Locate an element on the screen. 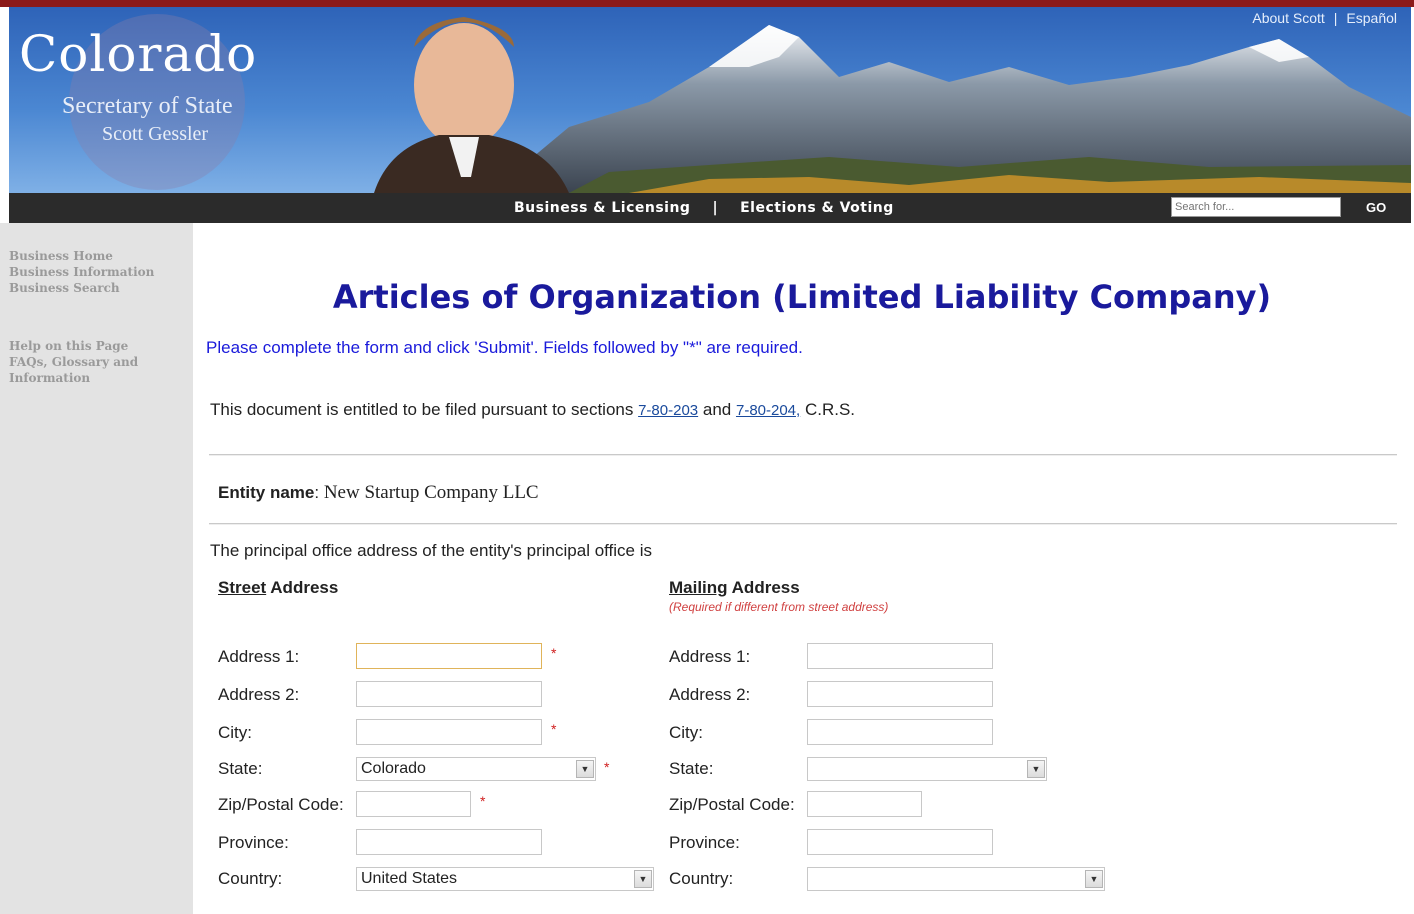  logo-title: Colorado is located at coordinates (138, 54).